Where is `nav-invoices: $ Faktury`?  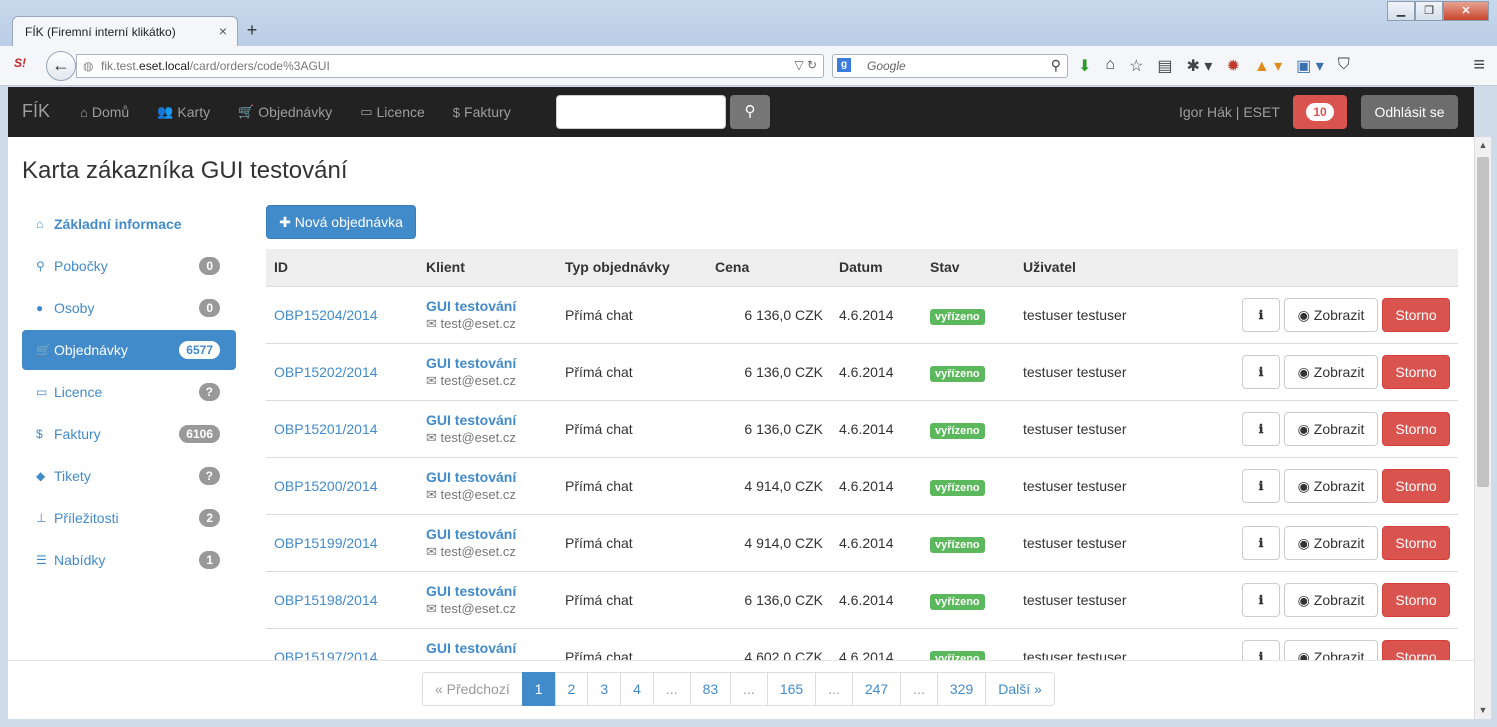 nav-invoices: $ Faktury is located at coordinates (489, 112).